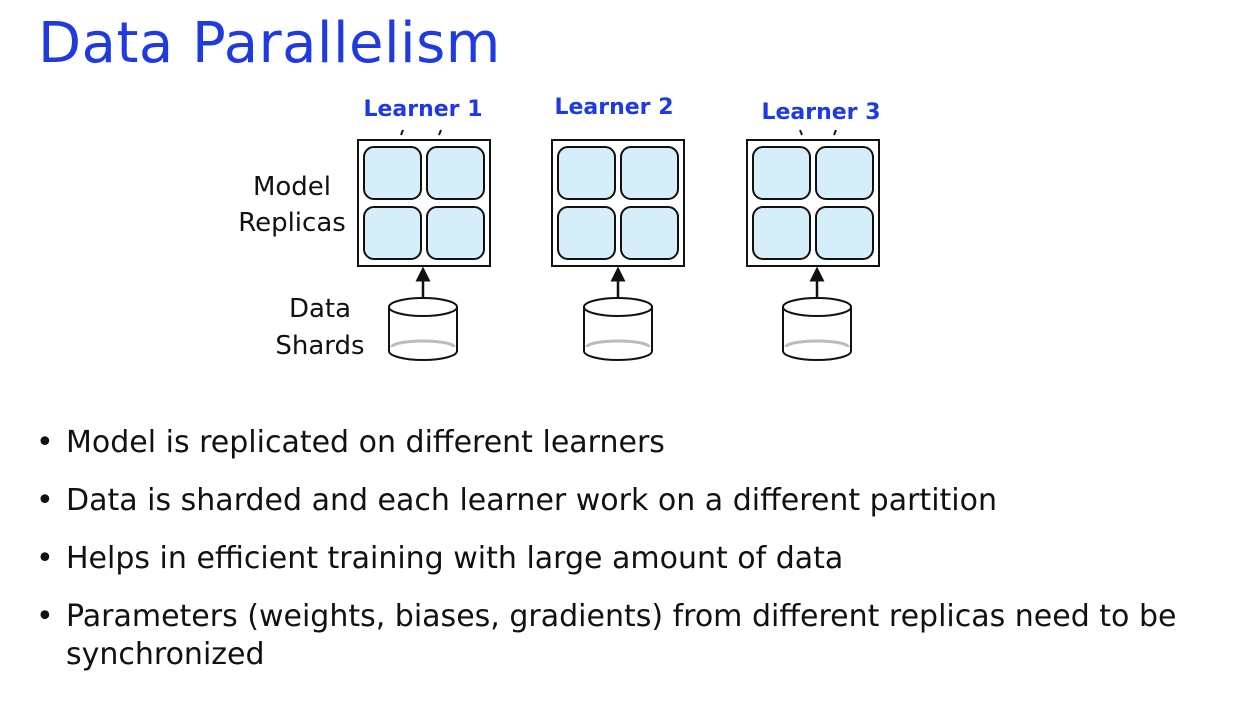  Describe the element at coordinates (613, 107) in the screenshot. I see `learner-2-label: Learner 2` at that location.